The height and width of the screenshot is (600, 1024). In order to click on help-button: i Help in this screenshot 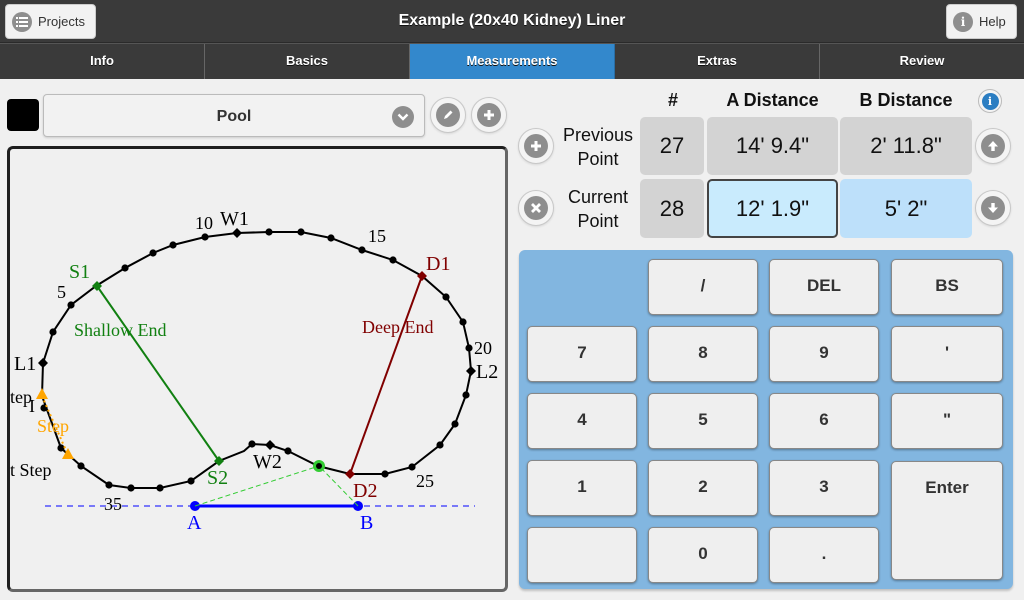, I will do `click(981, 21)`.